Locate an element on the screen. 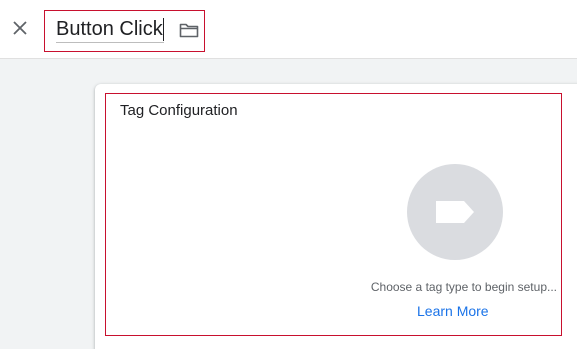 The height and width of the screenshot is (349, 577). learn-more-link: Learn More is located at coordinates (453, 311).